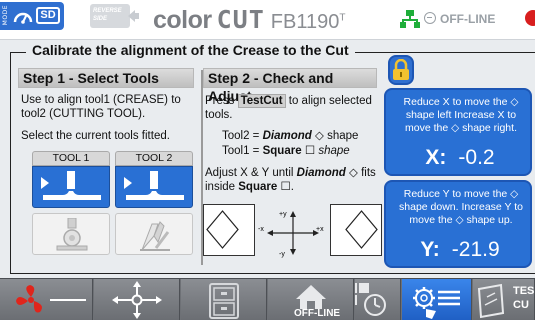 Image resolution: width=535 pixels, height=320 pixels. Describe the element at coordinates (110, 16) in the screenshot. I see `reverse-side-button: REVERSE SIDE` at that location.